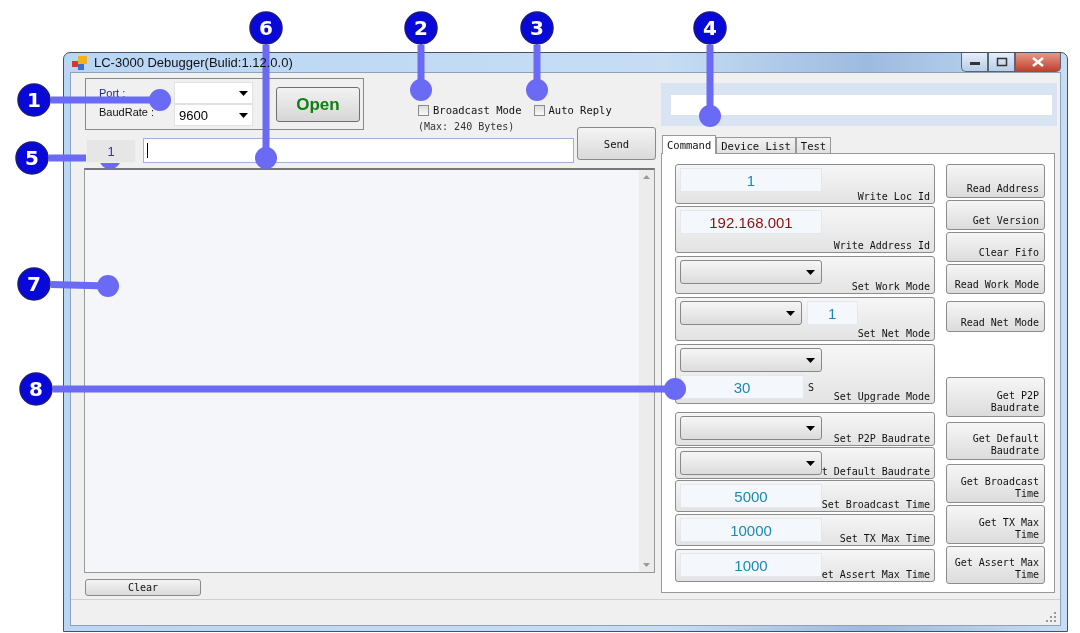 The height and width of the screenshot is (633, 1080). Describe the element at coordinates (266, 28) in the screenshot. I see `callout-marker: 6` at that location.